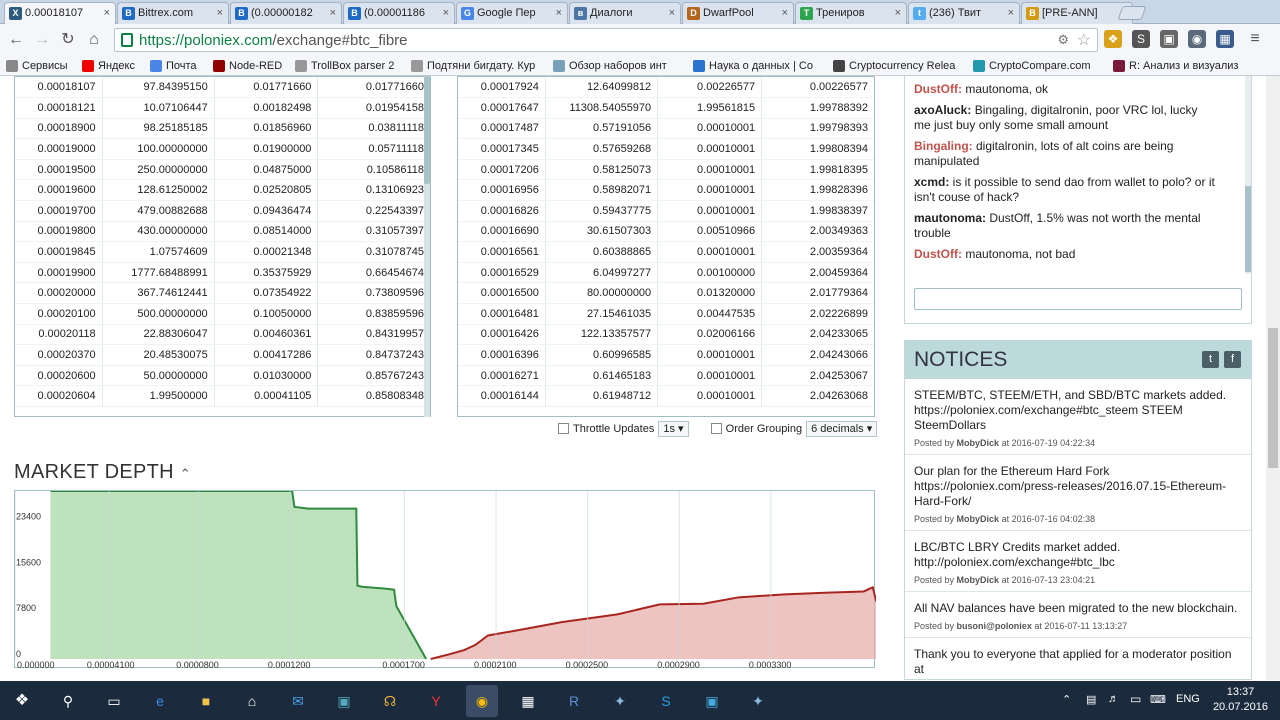 The height and width of the screenshot is (720, 1280). Describe the element at coordinates (943, 146) in the screenshot. I see `chat-username: Bingaling:` at that location.